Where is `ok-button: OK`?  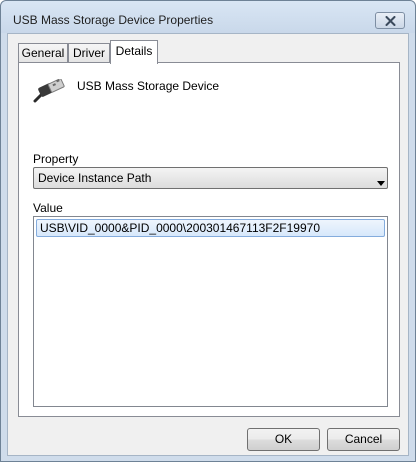
ok-button: OK is located at coordinates (283, 439).